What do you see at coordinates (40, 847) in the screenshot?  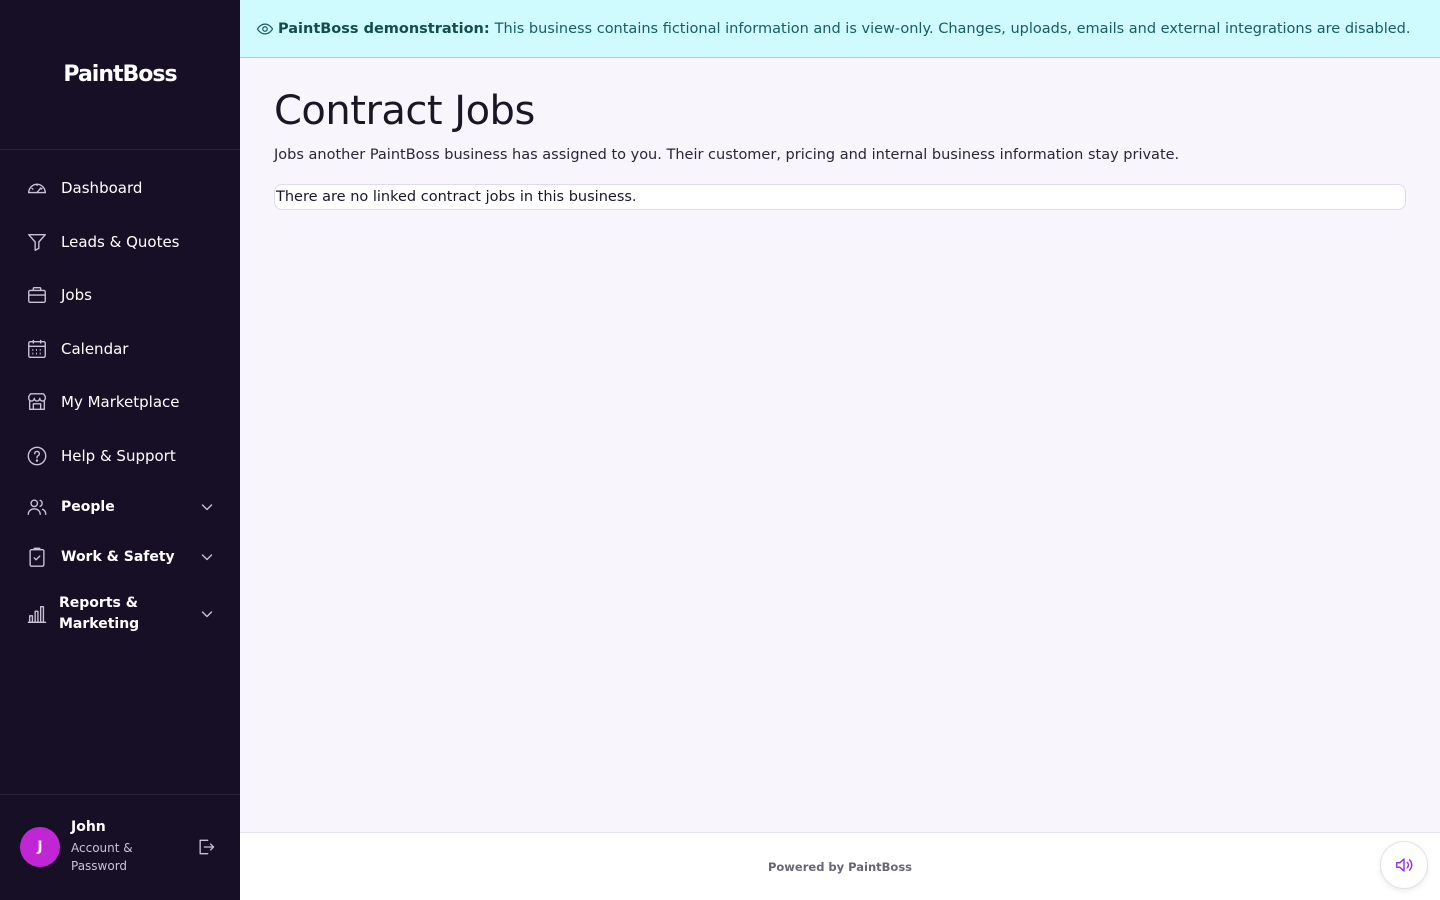 I see `avatar: J` at bounding box center [40, 847].